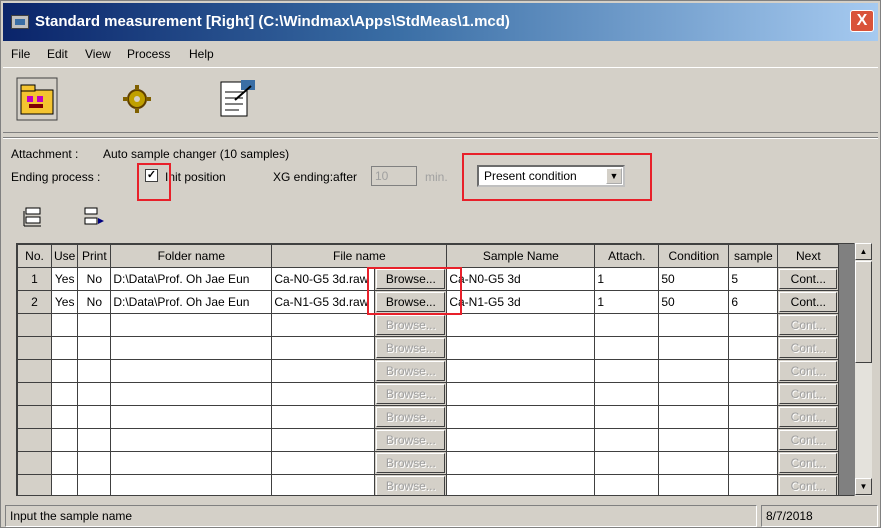  I want to click on col-header-attach: Attach., so click(627, 256).